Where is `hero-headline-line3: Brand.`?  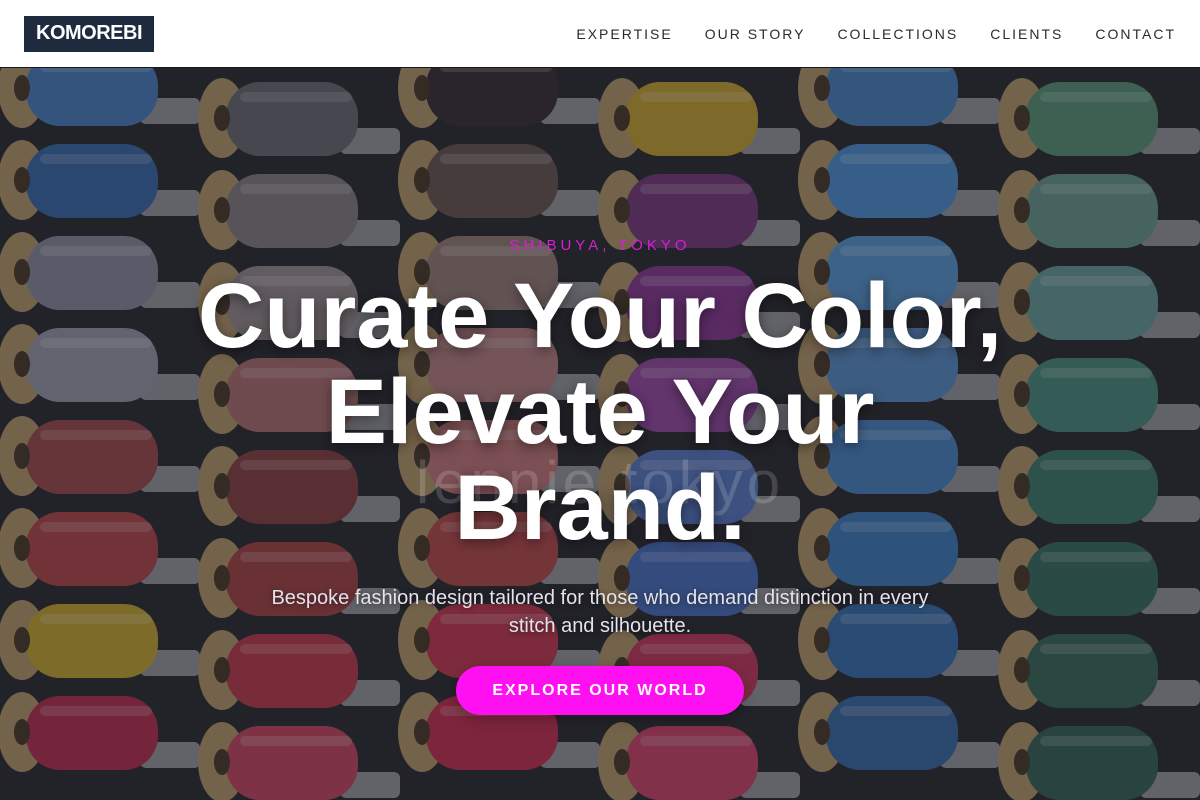
hero-headline-line3: Brand. is located at coordinates (600, 508).